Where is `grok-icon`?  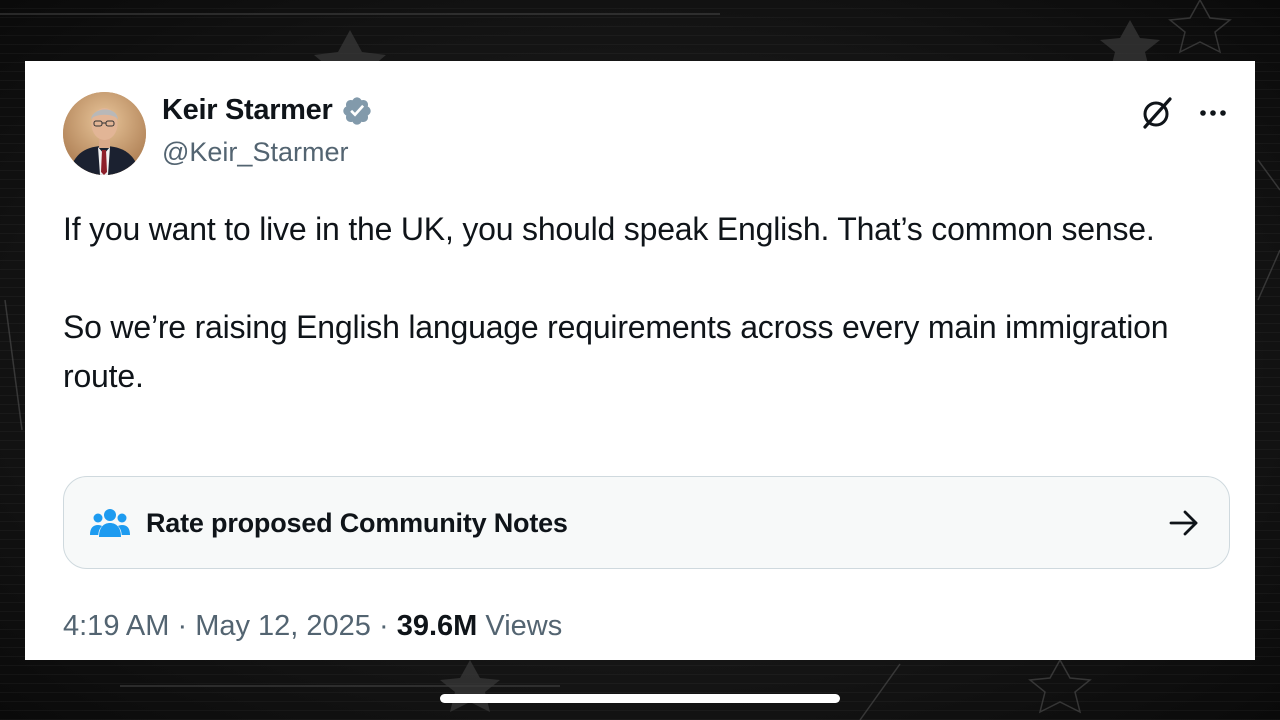 grok-icon is located at coordinates (1157, 113).